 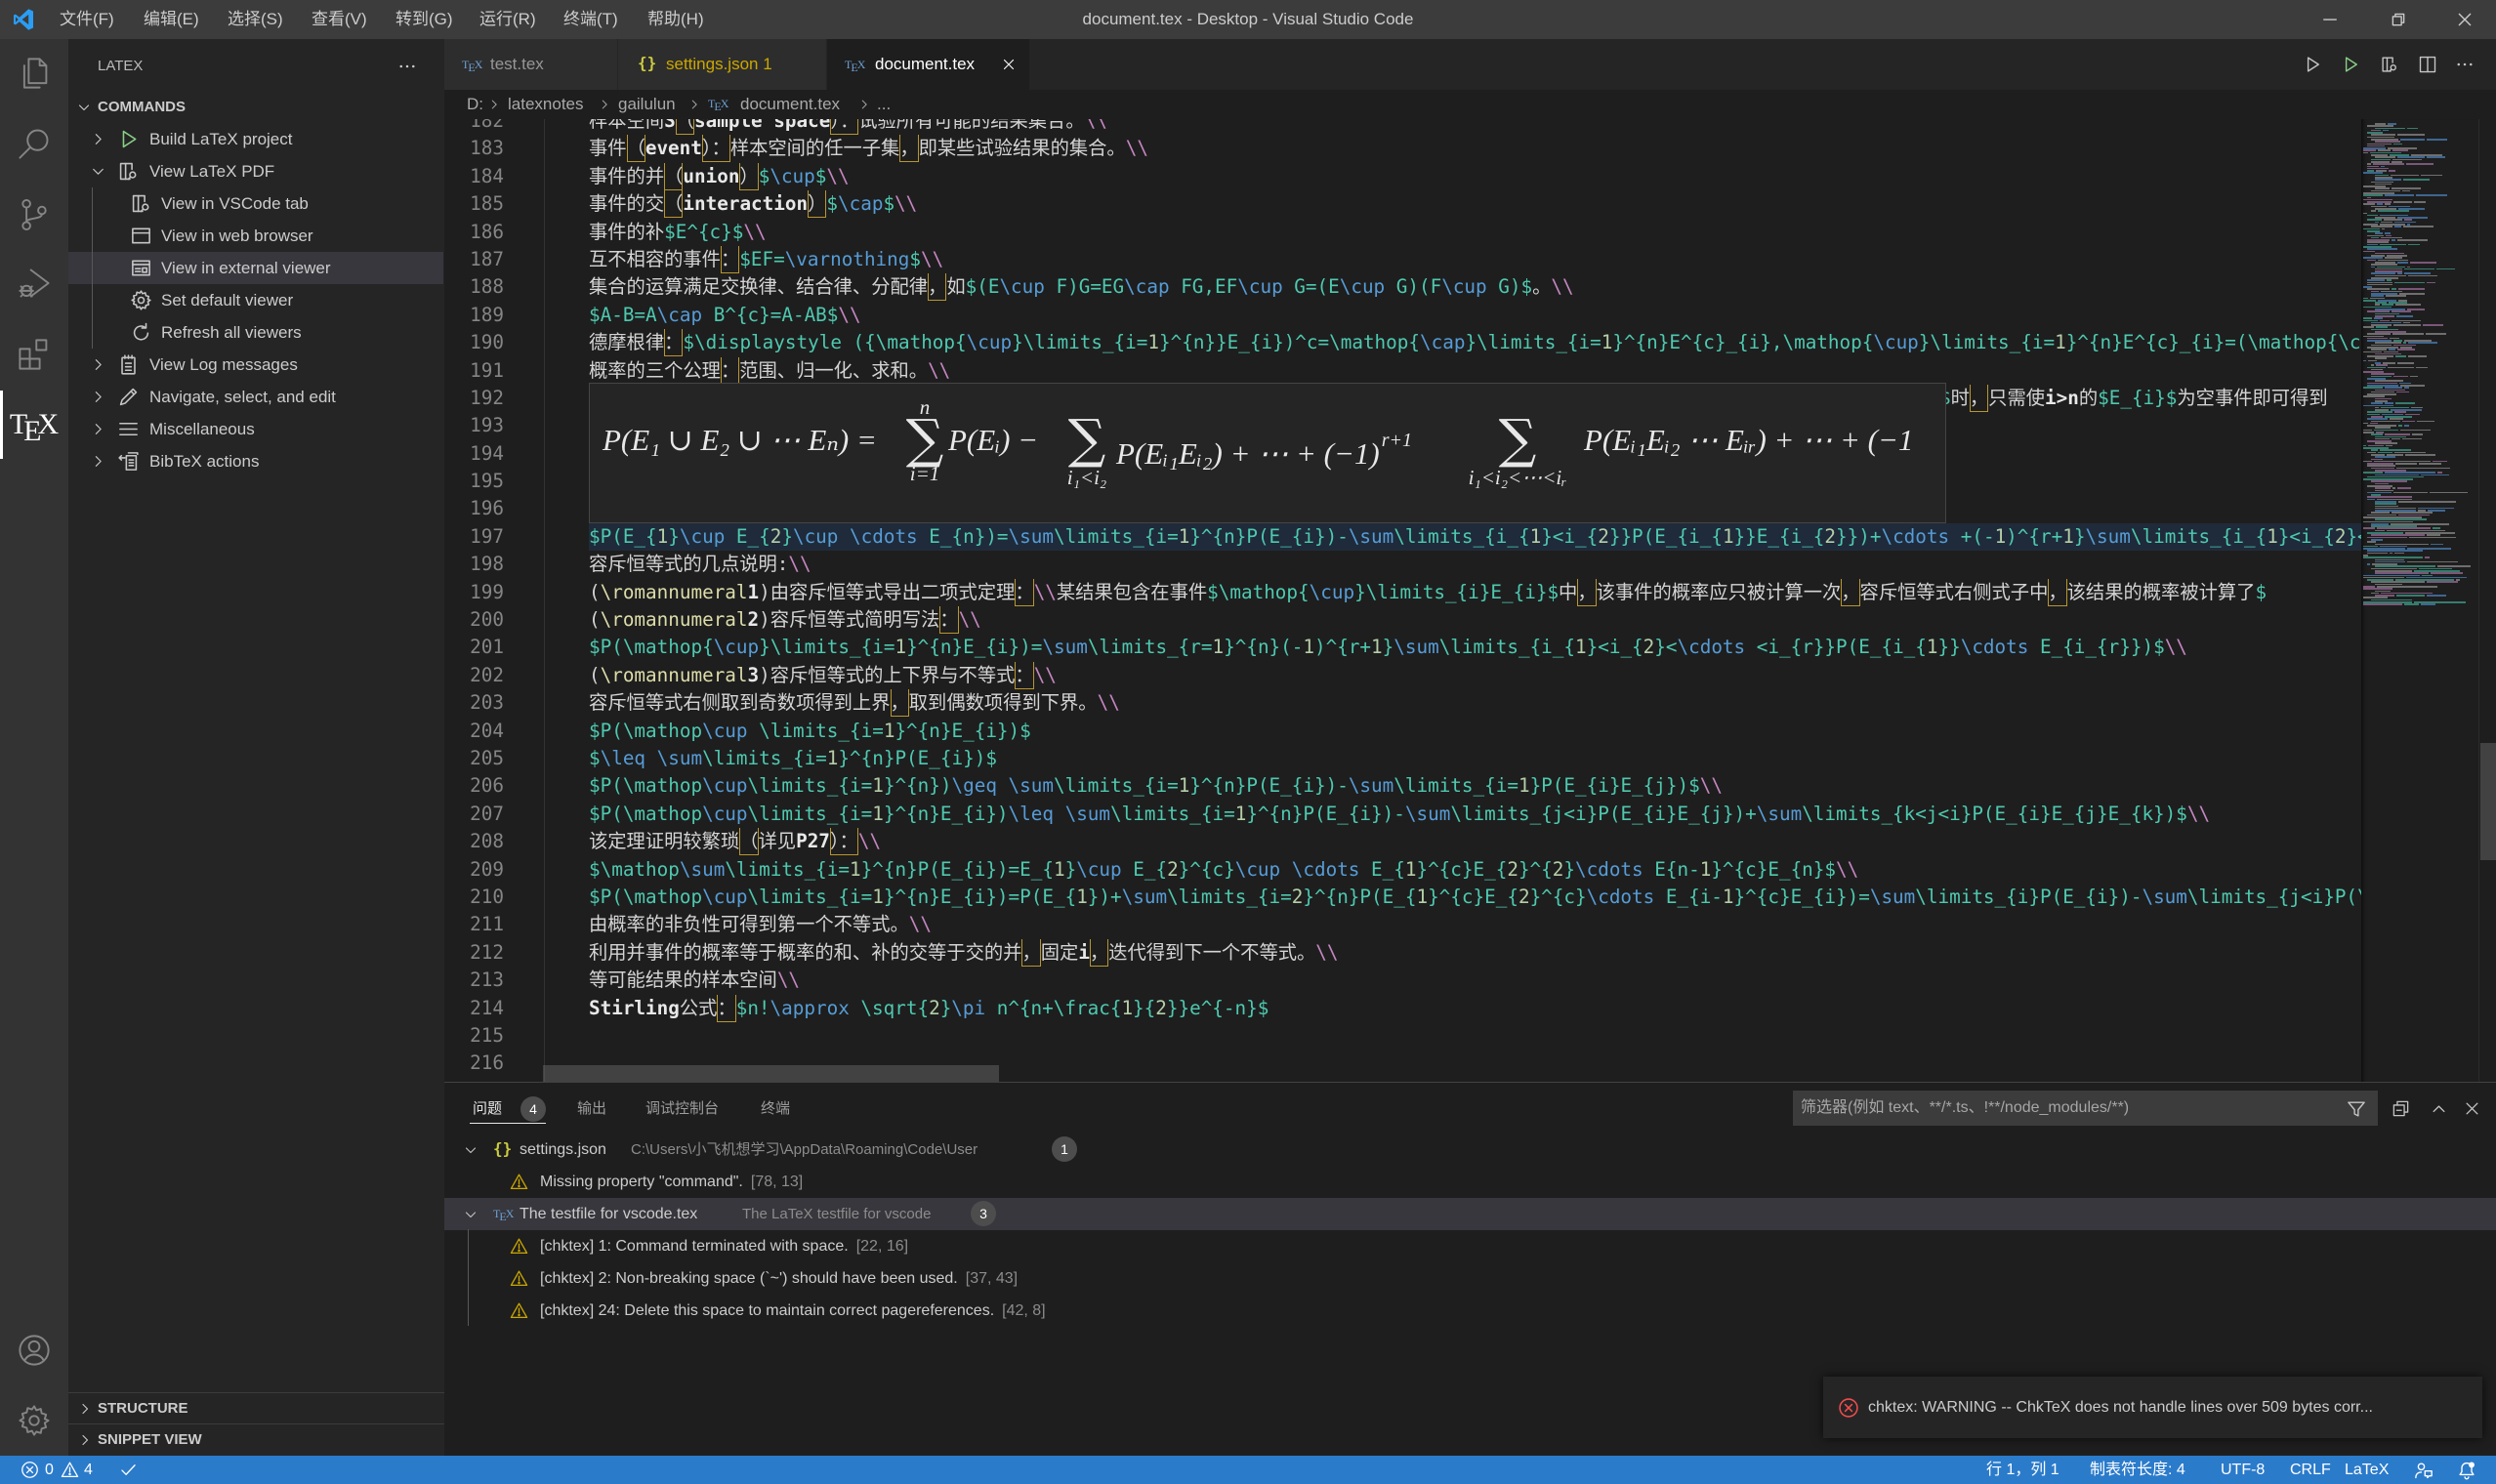 I want to click on close-window-button, so click(x=2464, y=20).